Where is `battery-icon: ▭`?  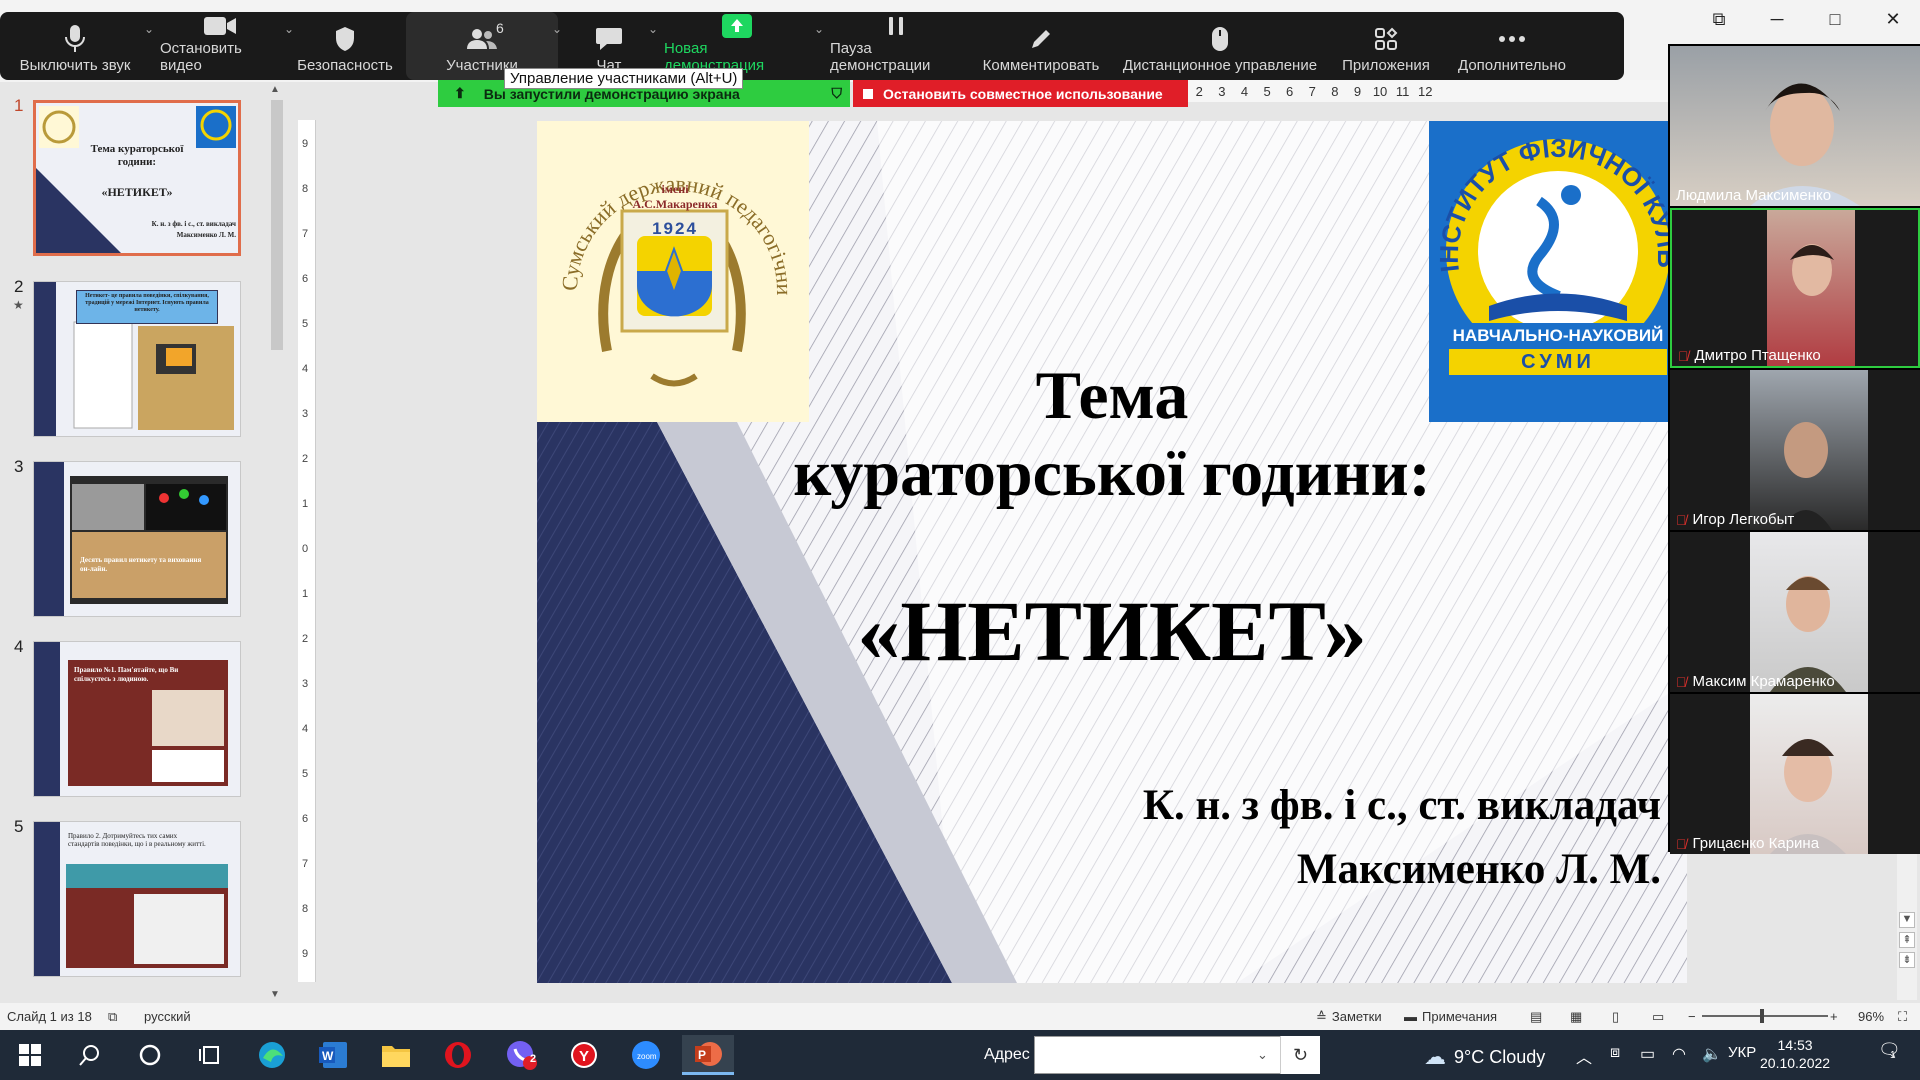
battery-icon: ▭ is located at coordinates (1647, 1054).